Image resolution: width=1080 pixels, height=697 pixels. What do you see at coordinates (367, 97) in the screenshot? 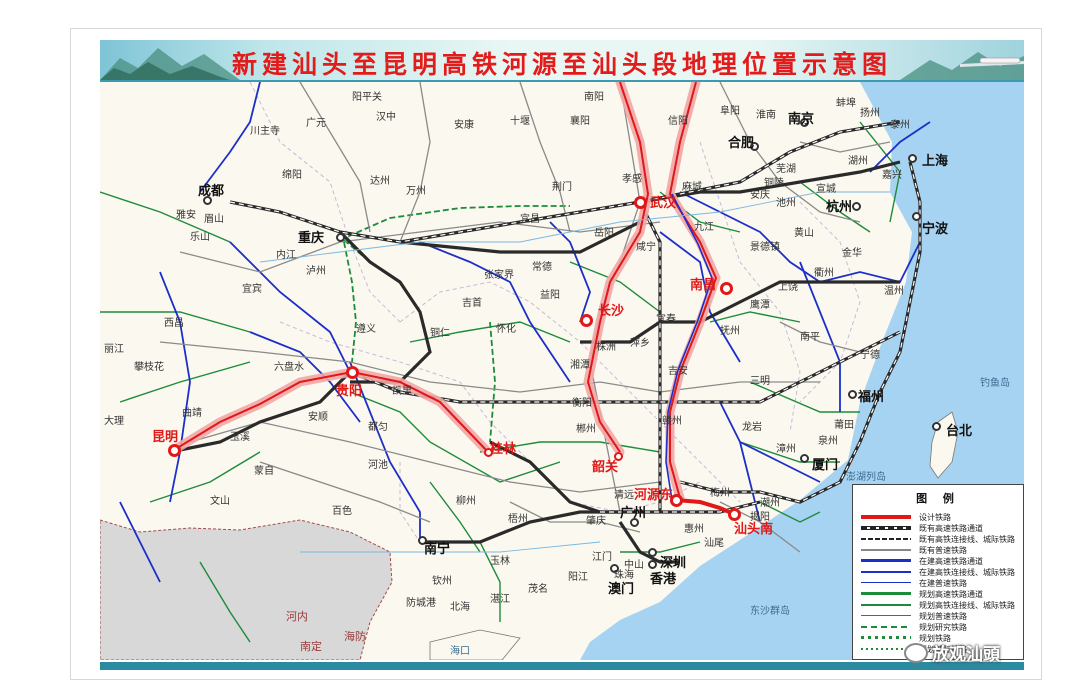
I see `city-label-minor: 阳平关` at bounding box center [367, 97].